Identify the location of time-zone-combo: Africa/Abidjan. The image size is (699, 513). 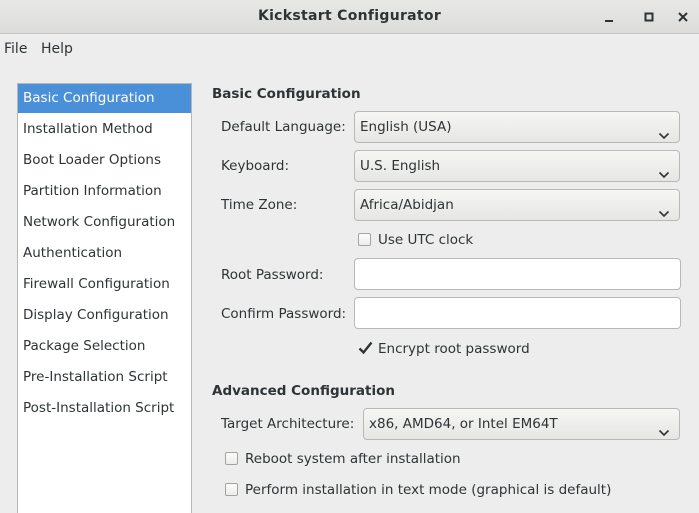
(517, 205).